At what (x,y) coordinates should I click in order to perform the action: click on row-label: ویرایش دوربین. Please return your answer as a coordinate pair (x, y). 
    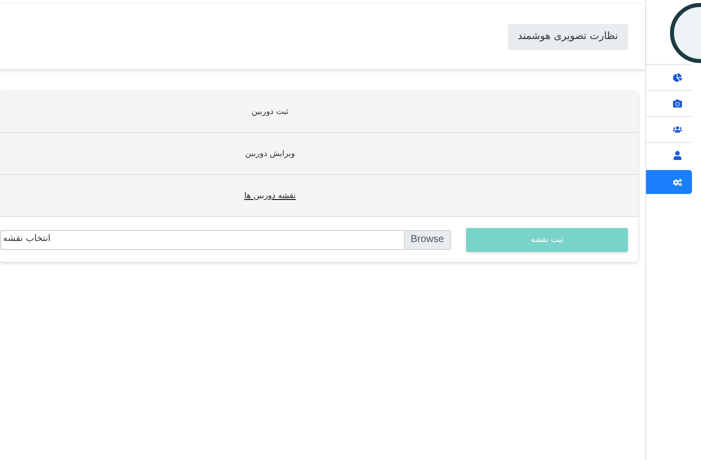
    Looking at the image, I should click on (270, 154).